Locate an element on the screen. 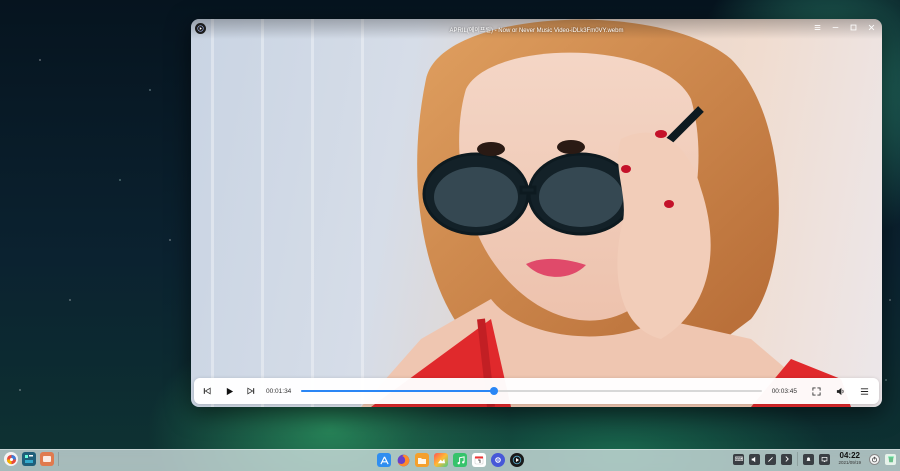 Image resolution: width=900 pixels, height=471 pixels. taskbar-separator is located at coordinates (58, 459).